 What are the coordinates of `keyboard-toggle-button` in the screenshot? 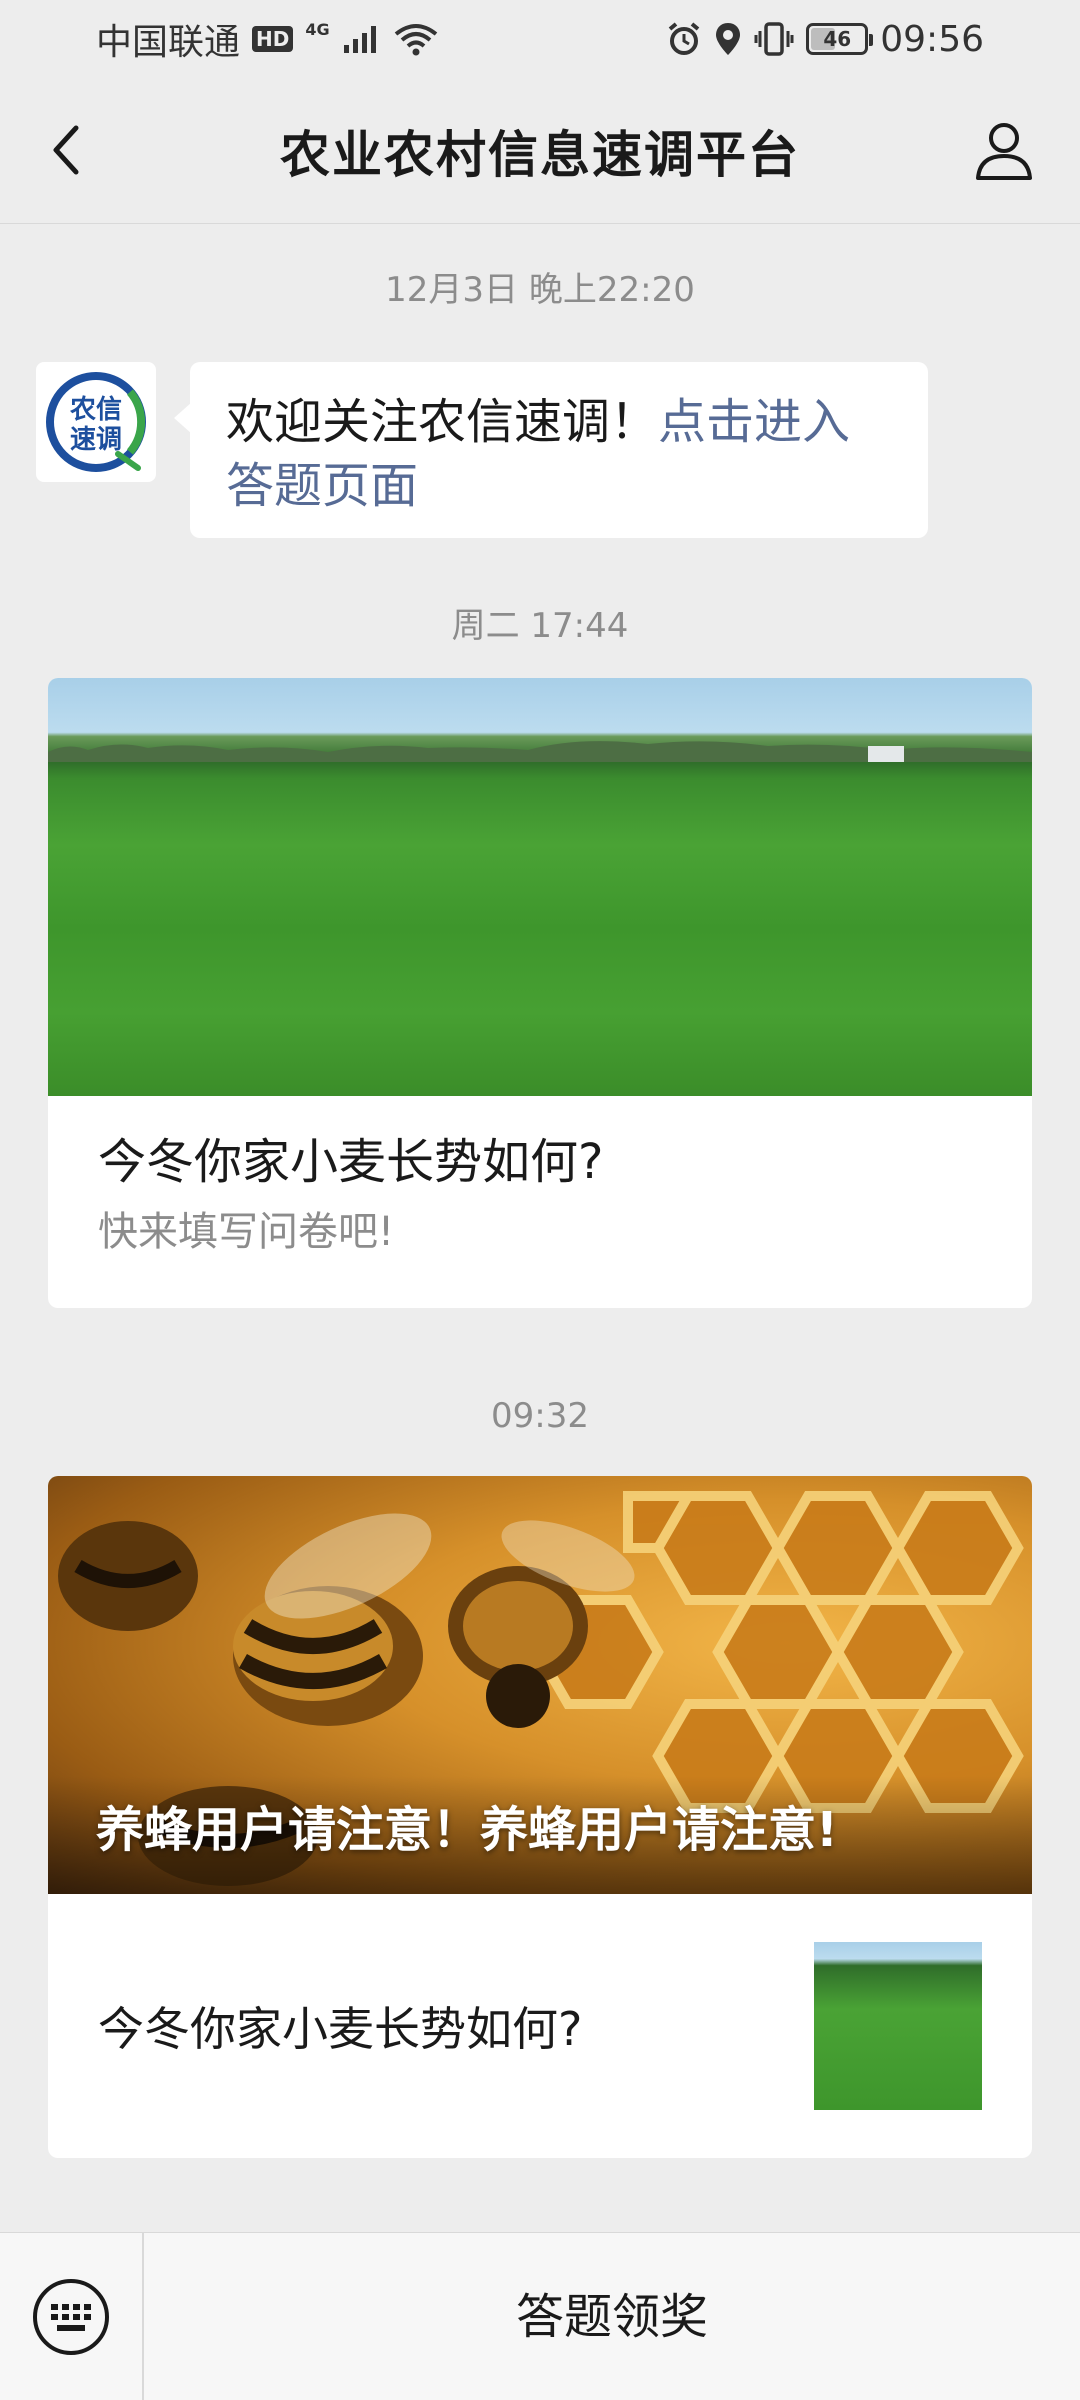 It's located at (72, 2316).